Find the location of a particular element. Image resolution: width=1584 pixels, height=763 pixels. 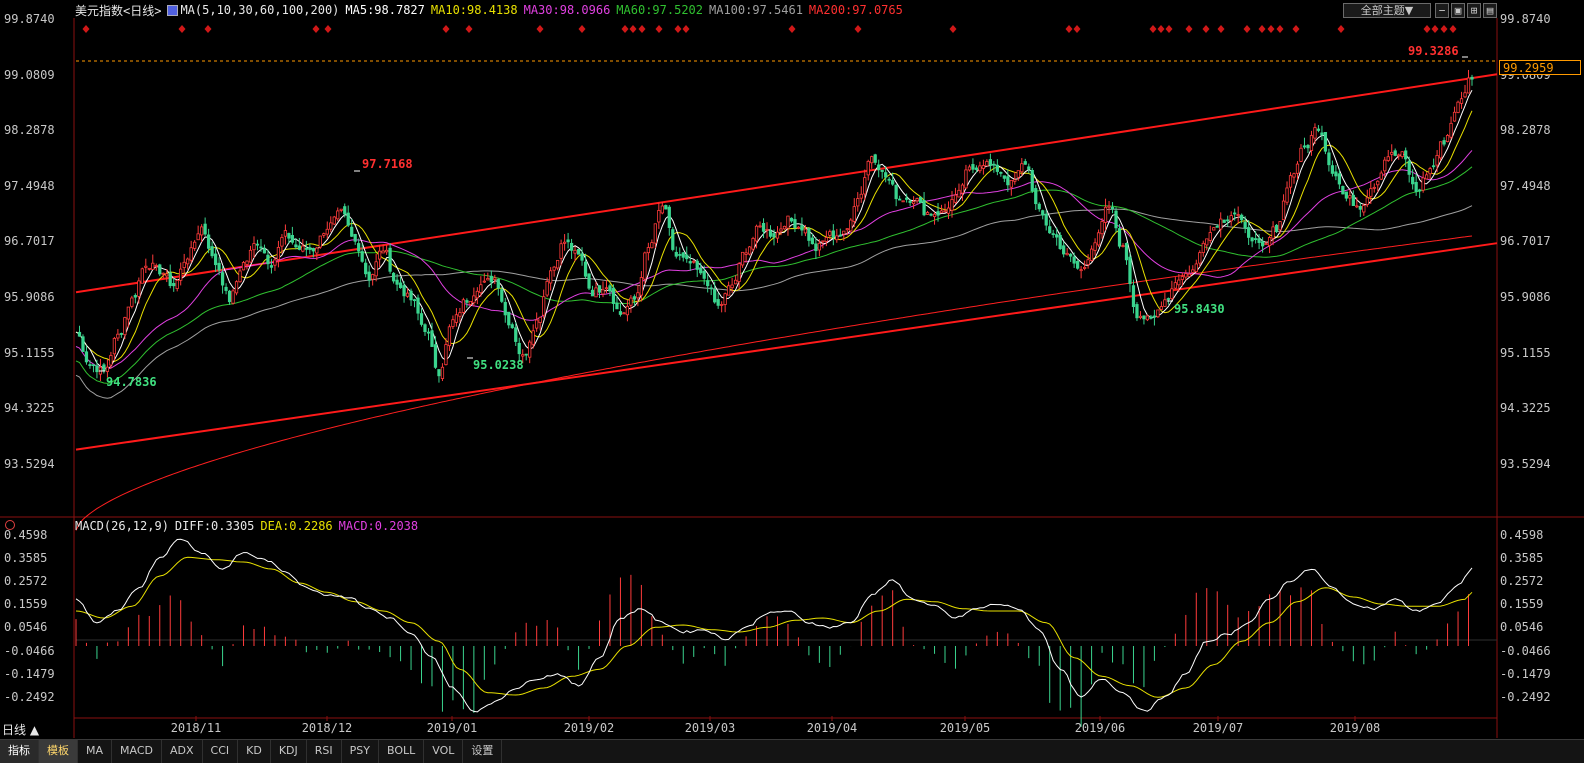

indicator-tab-指标: 指标 is located at coordinates (19, 751).